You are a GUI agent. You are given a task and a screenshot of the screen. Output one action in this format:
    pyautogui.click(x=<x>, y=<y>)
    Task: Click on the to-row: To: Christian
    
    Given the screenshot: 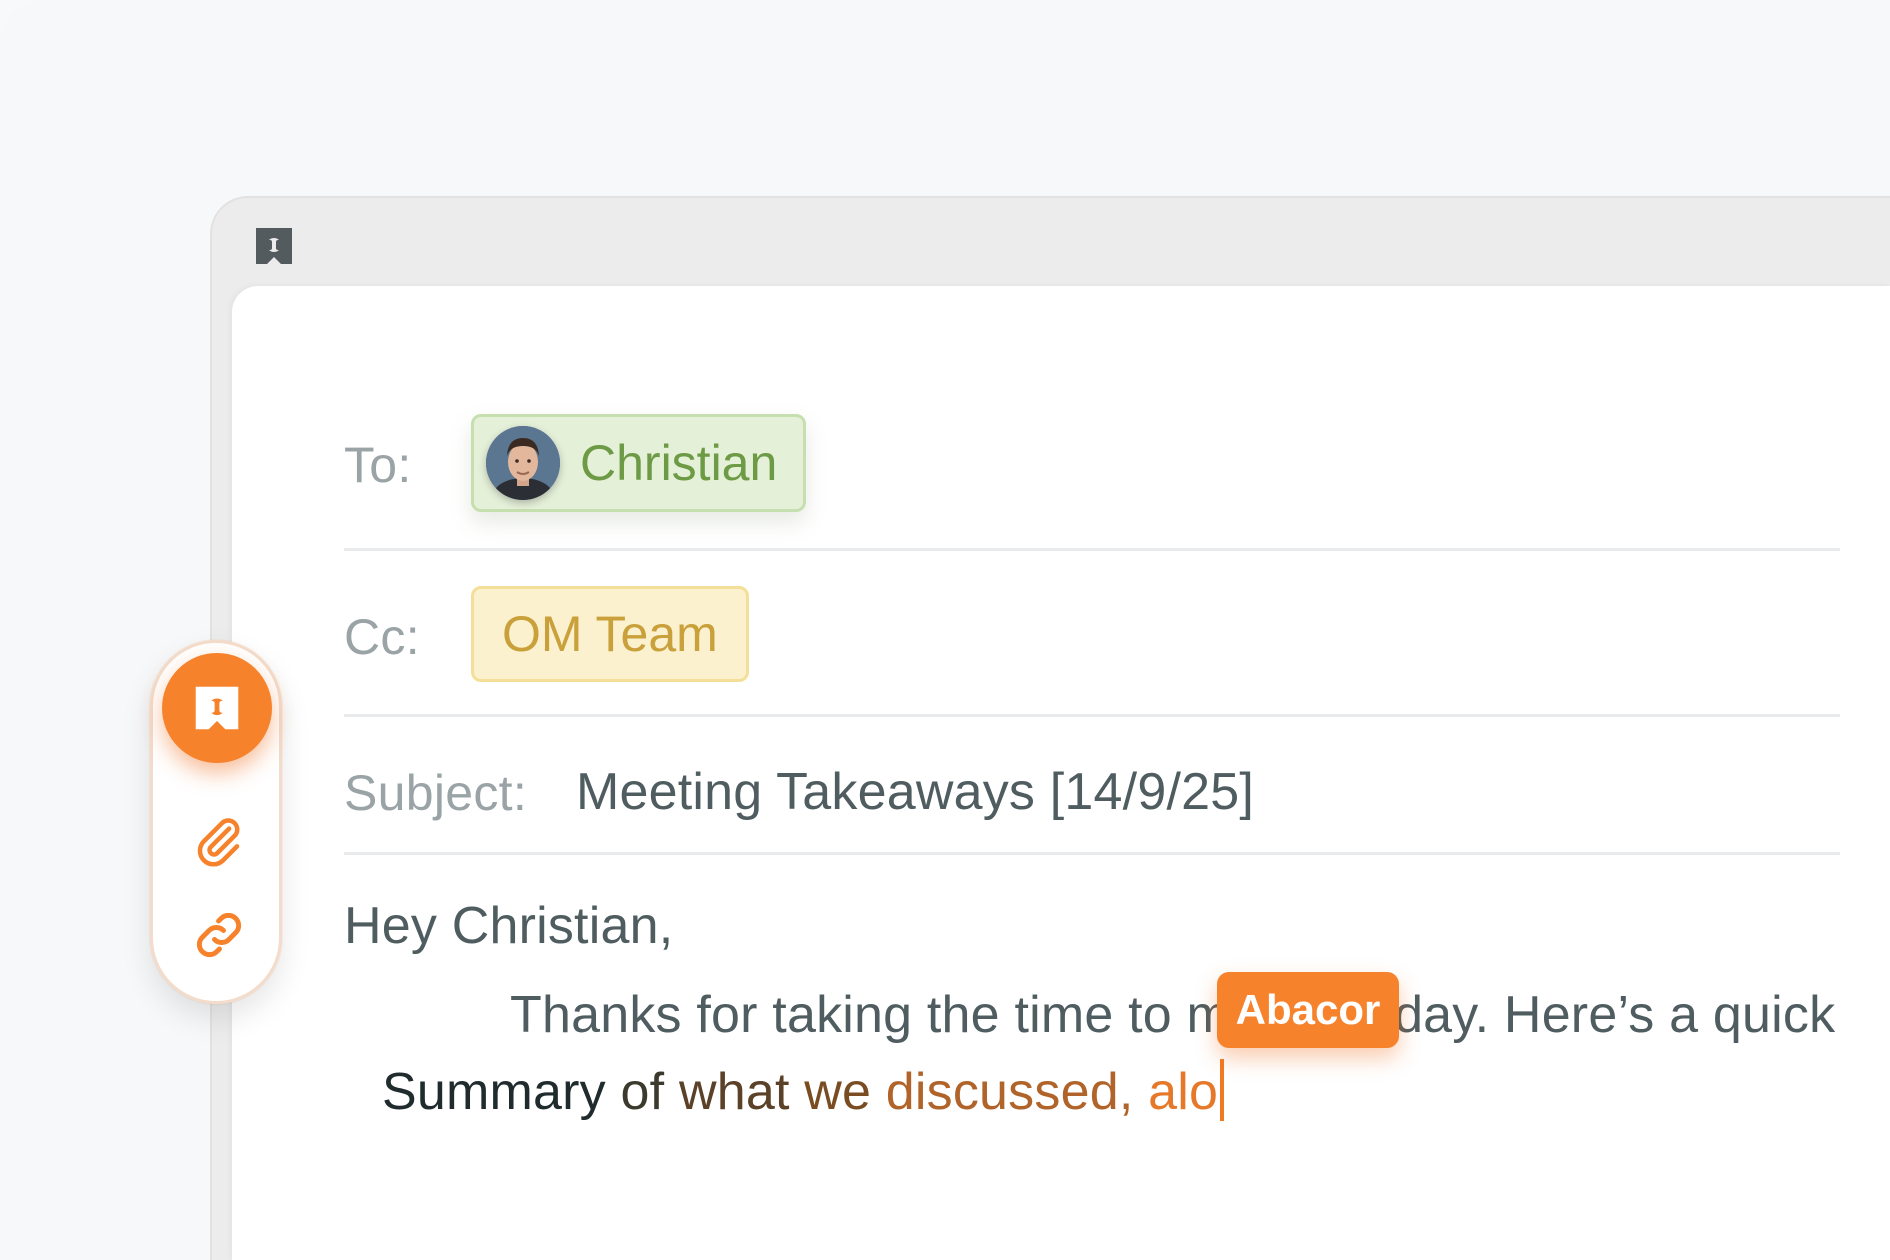 What is the action you would take?
    pyautogui.click(x=1092, y=464)
    